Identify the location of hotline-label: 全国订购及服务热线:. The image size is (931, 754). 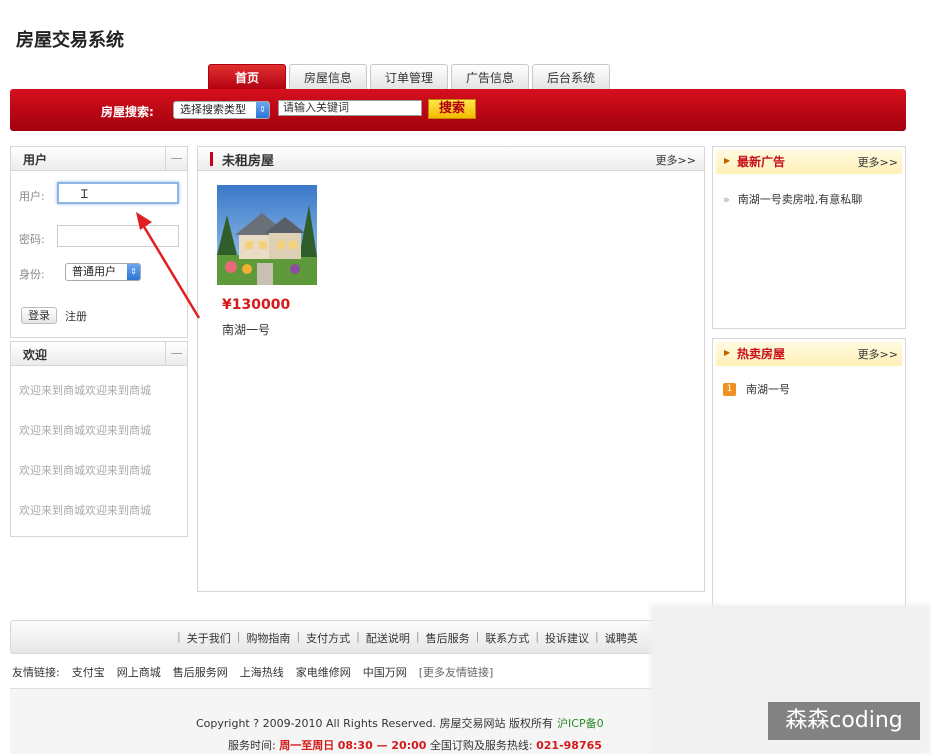
(481, 745).